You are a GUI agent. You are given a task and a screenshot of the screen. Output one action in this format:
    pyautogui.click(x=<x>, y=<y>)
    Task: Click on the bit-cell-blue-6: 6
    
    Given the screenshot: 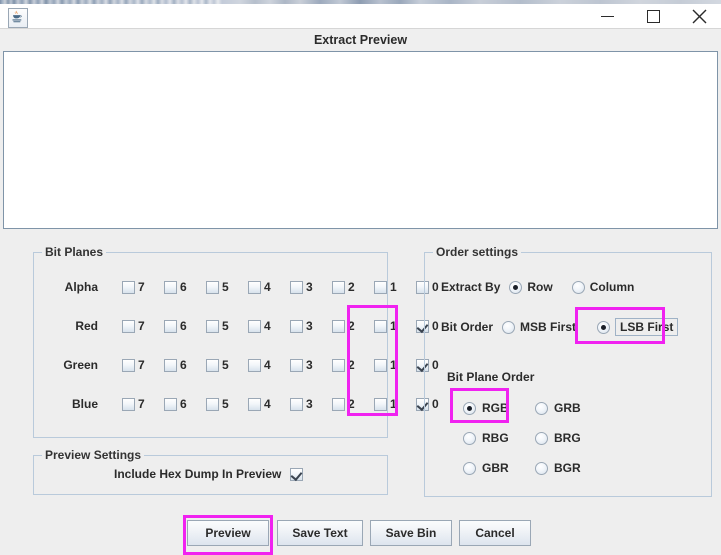 What is the action you would take?
    pyautogui.click(x=175, y=404)
    